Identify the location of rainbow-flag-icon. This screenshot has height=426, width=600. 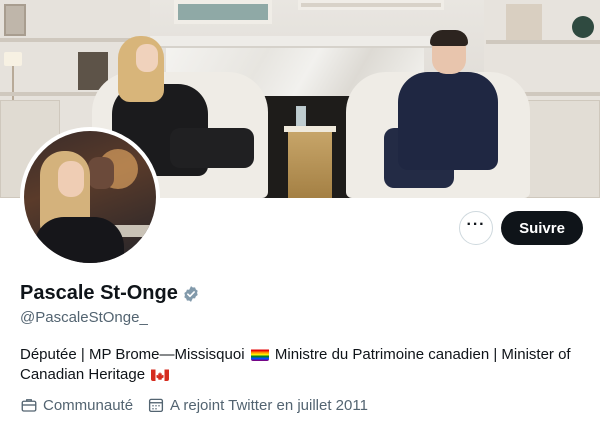
(259, 354).